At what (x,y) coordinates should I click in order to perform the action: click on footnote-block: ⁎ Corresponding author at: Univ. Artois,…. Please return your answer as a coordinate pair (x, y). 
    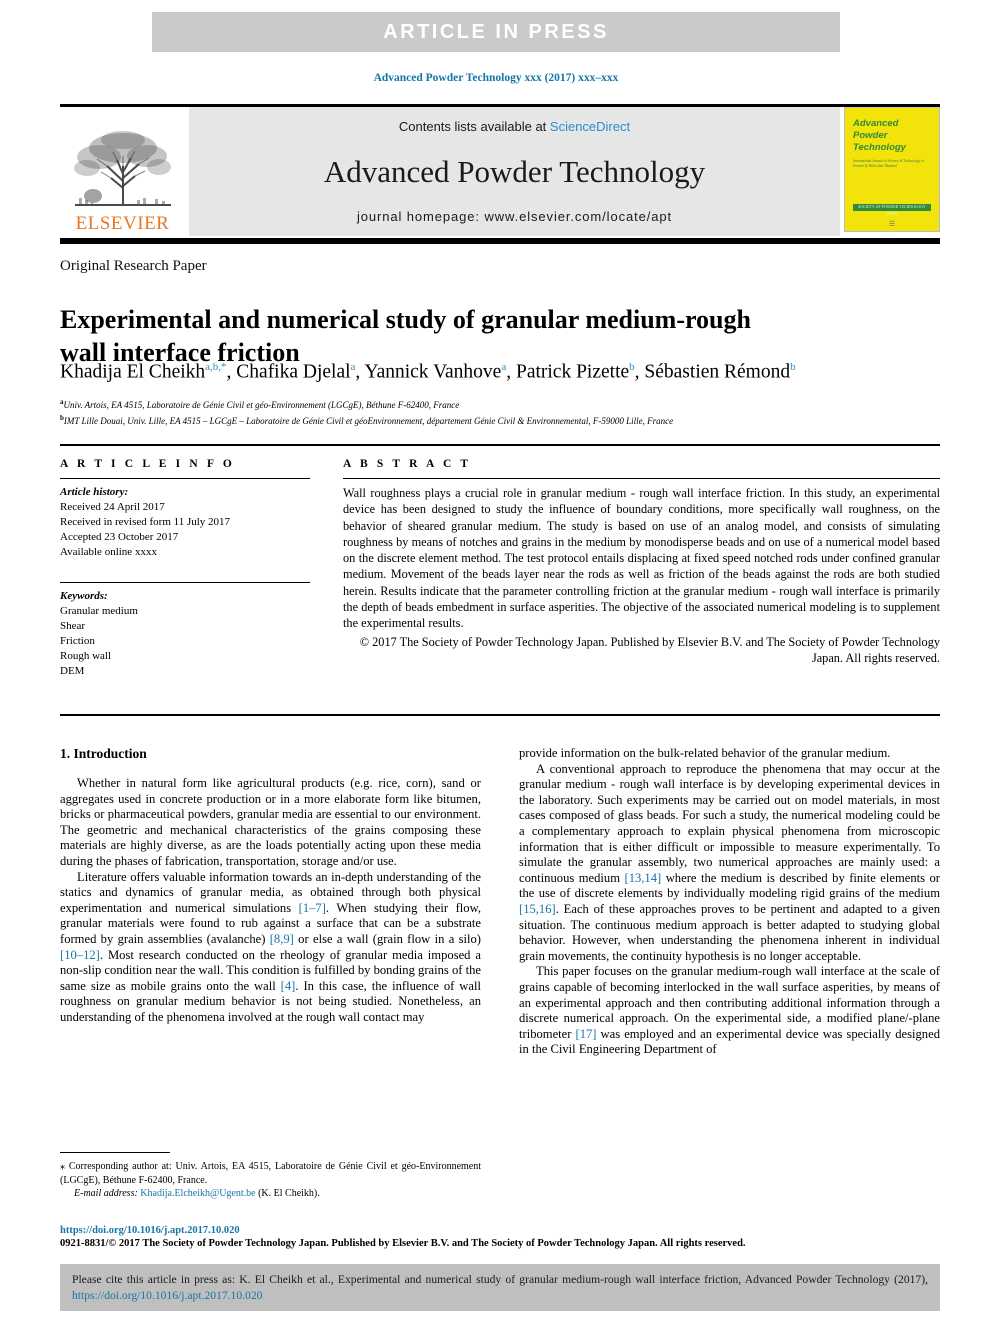
    Looking at the image, I should click on (270, 1180).